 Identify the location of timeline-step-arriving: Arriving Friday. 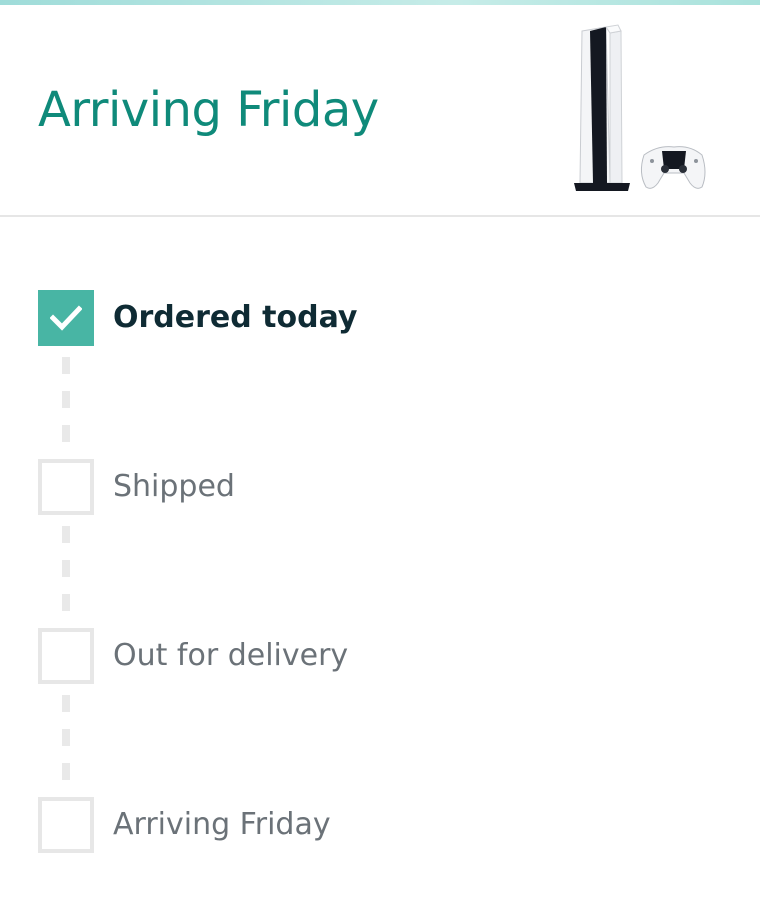
(388, 825).